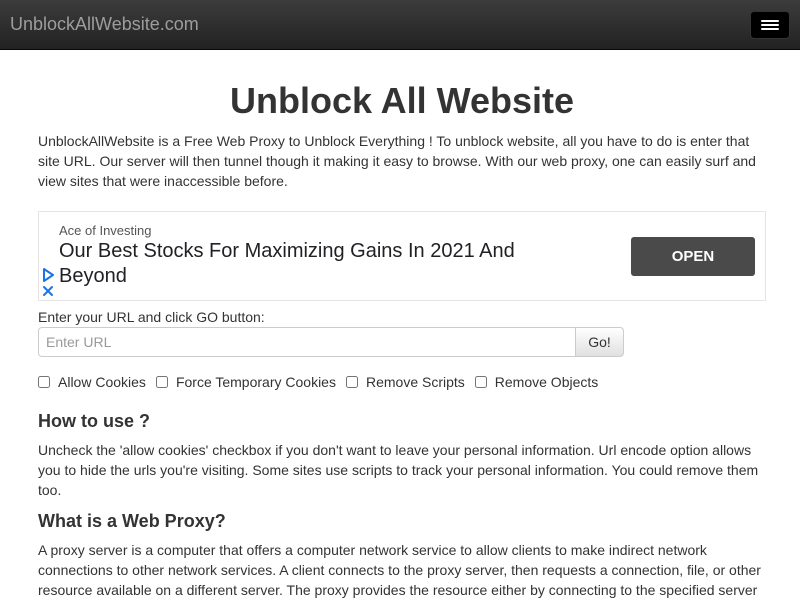  I want to click on adchoices-play-icon, so click(48, 275).